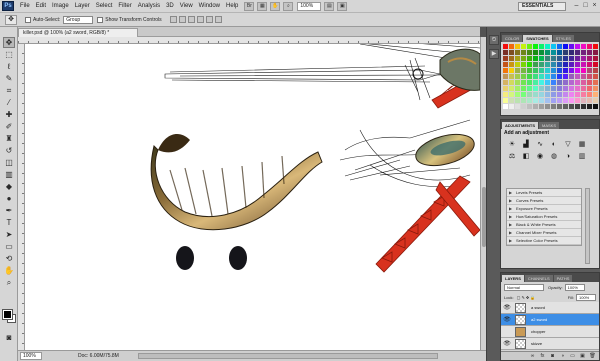  Describe the element at coordinates (9, 210) in the screenshot. I see `pen-tool-icon: ✒` at that location.